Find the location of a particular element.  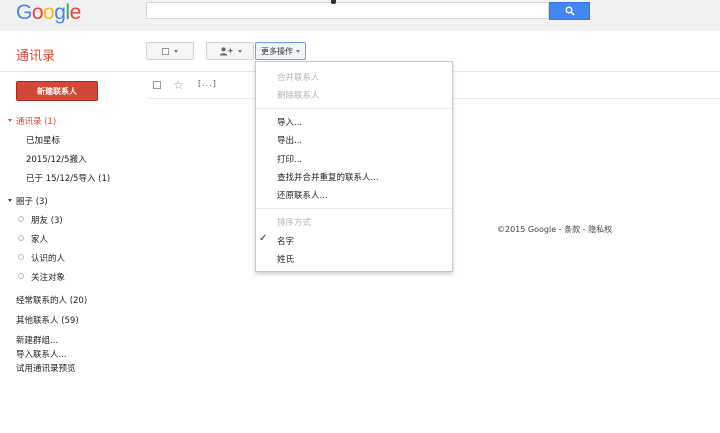

checkmark-icon: ✓ is located at coordinates (263, 238).